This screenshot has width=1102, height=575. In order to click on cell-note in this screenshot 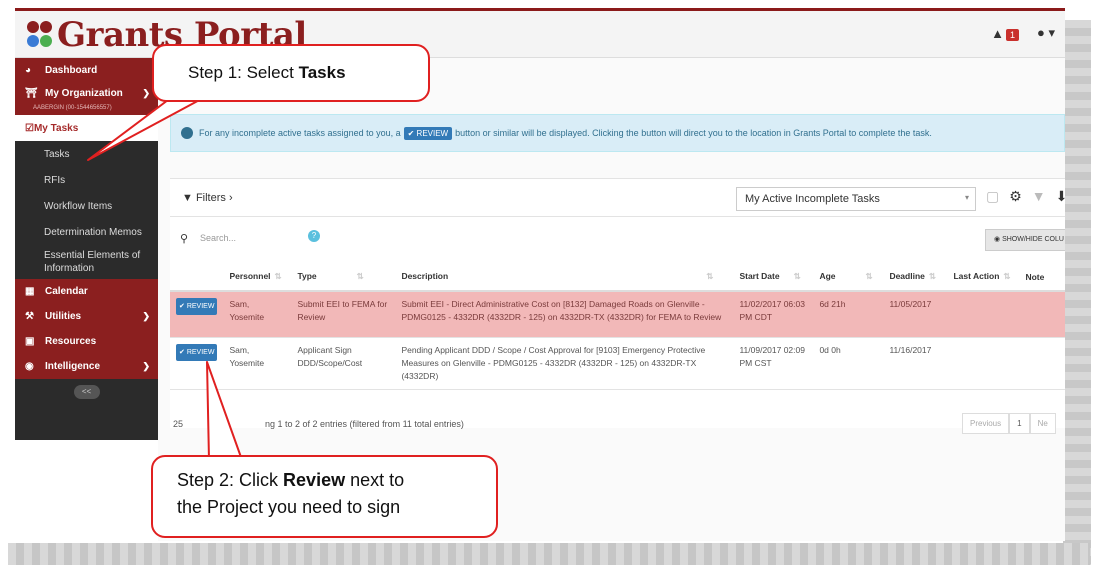, I will do `click(1042, 314)`.